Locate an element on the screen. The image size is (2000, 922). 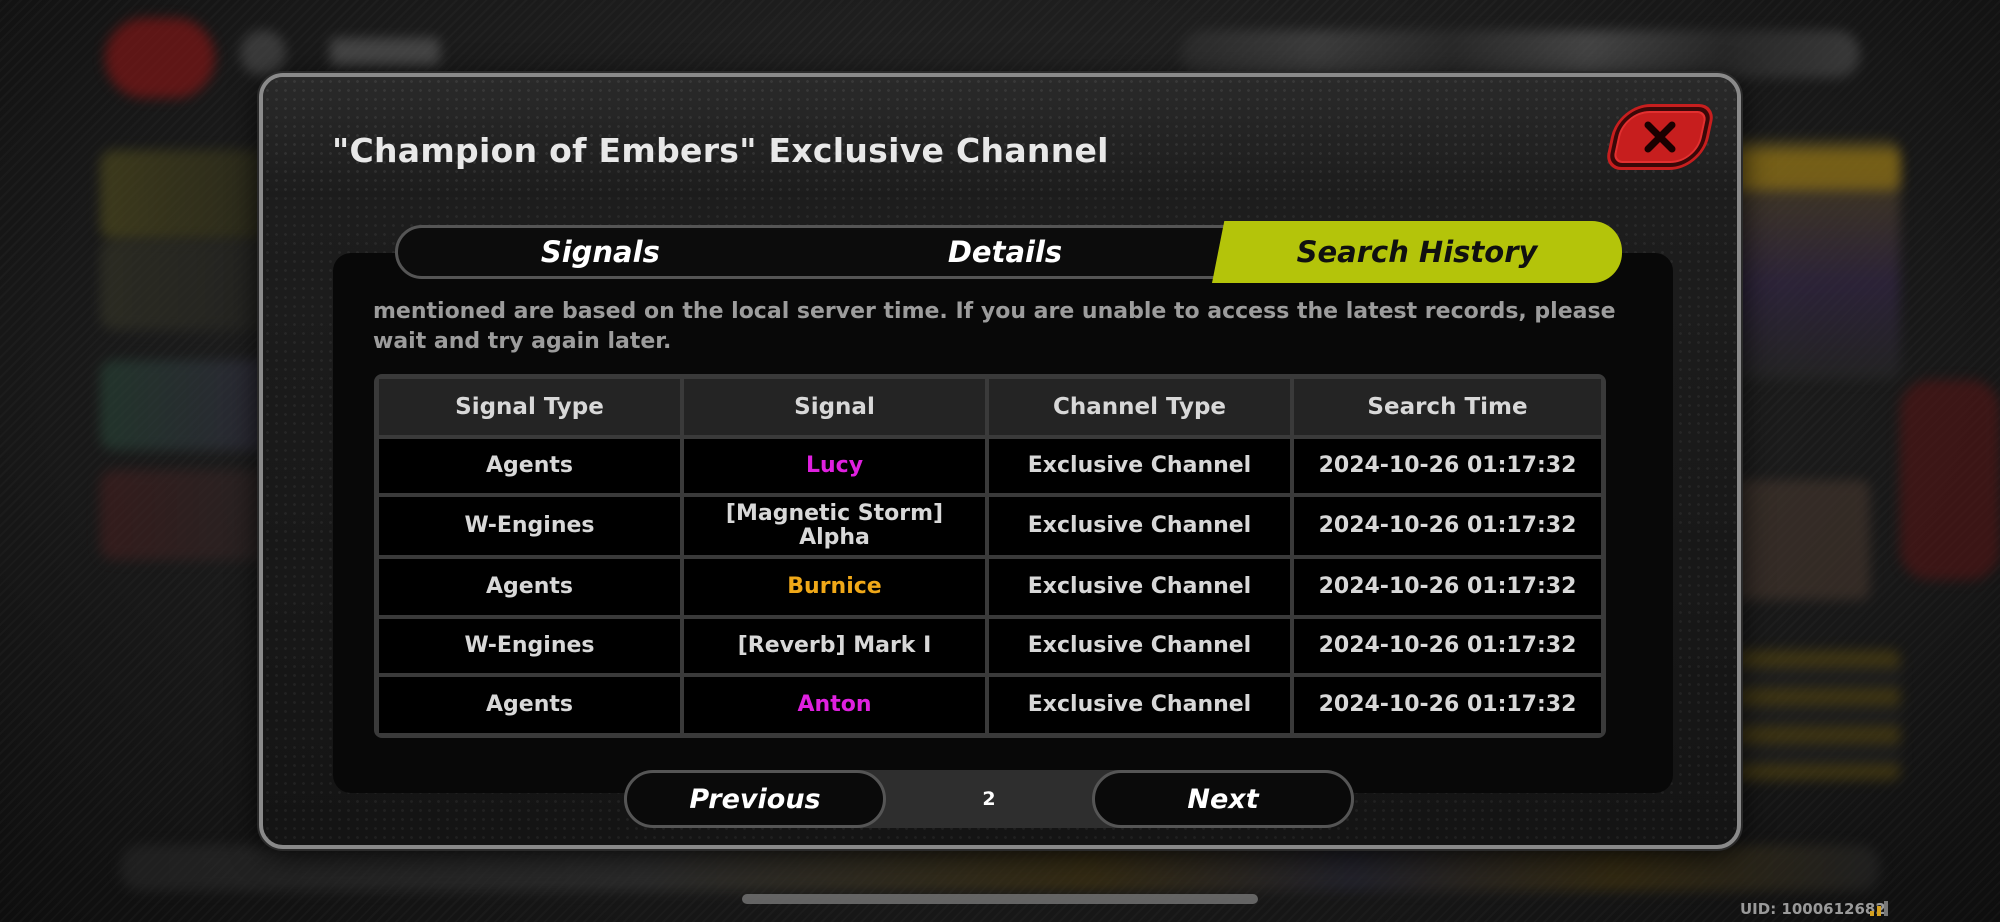
cell-signal: [Reverb] Mark I is located at coordinates (834, 646).